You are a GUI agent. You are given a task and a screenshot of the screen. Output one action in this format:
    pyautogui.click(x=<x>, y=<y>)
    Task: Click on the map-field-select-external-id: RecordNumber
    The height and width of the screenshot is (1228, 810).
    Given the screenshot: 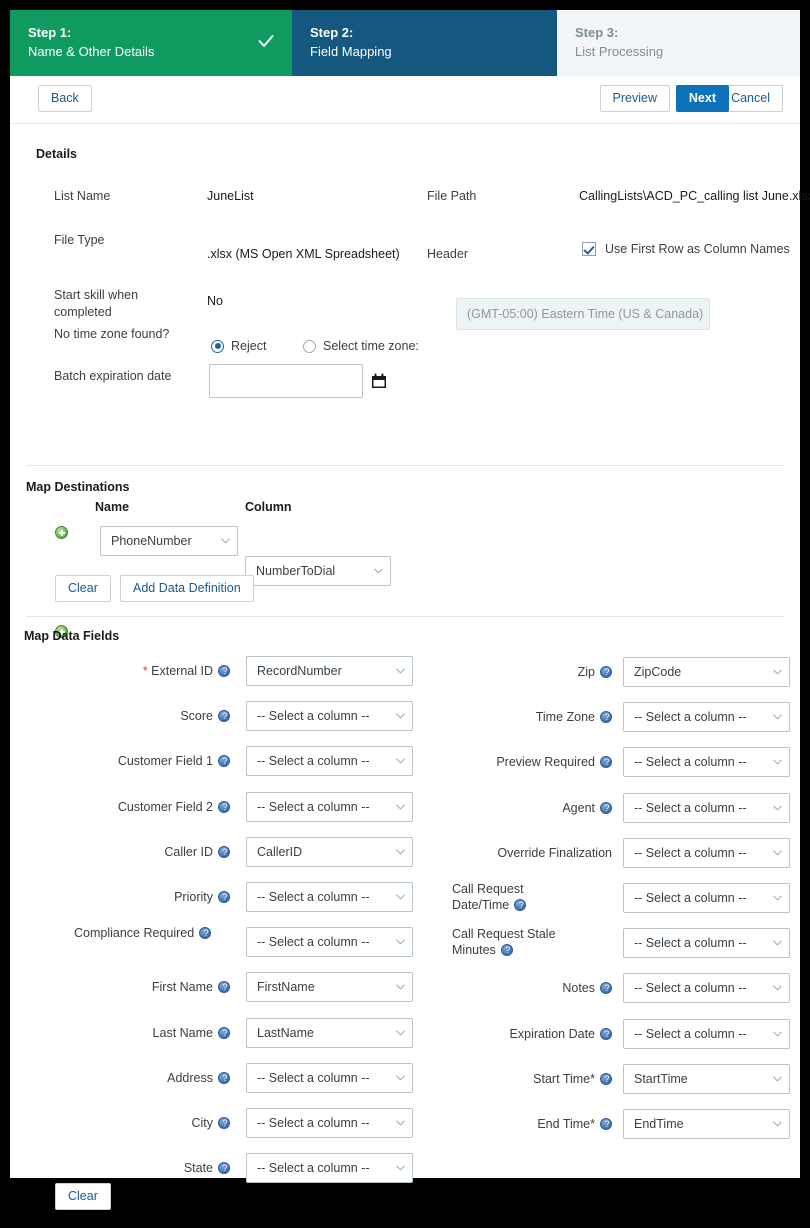 What is the action you would take?
    pyautogui.click(x=329, y=671)
    